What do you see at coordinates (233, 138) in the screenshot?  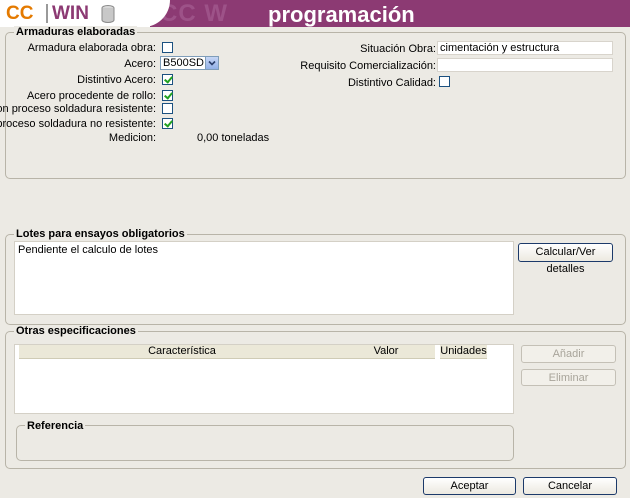 I see `medicion-value: 0,00 toneladas` at bounding box center [233, 138].